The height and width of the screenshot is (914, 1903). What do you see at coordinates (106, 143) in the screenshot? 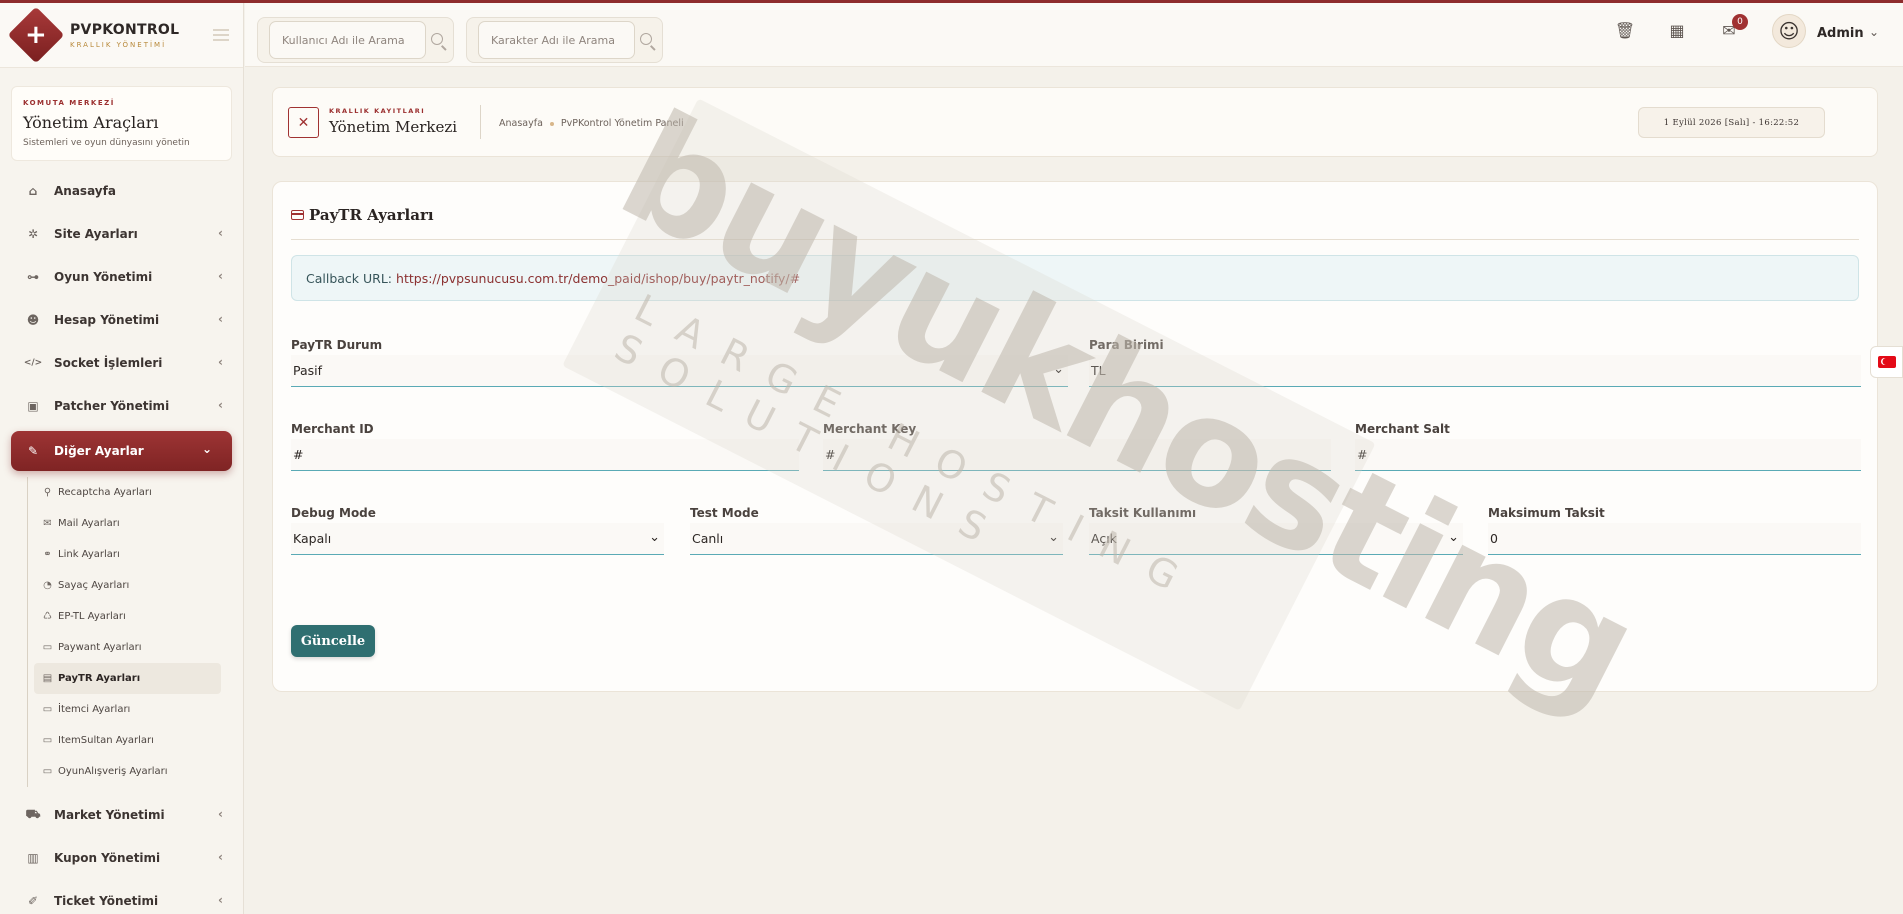
I see `command-card-subtitle: Sistemleri ve oyun dünyasını yönetin` at bounding box center [106, 143].